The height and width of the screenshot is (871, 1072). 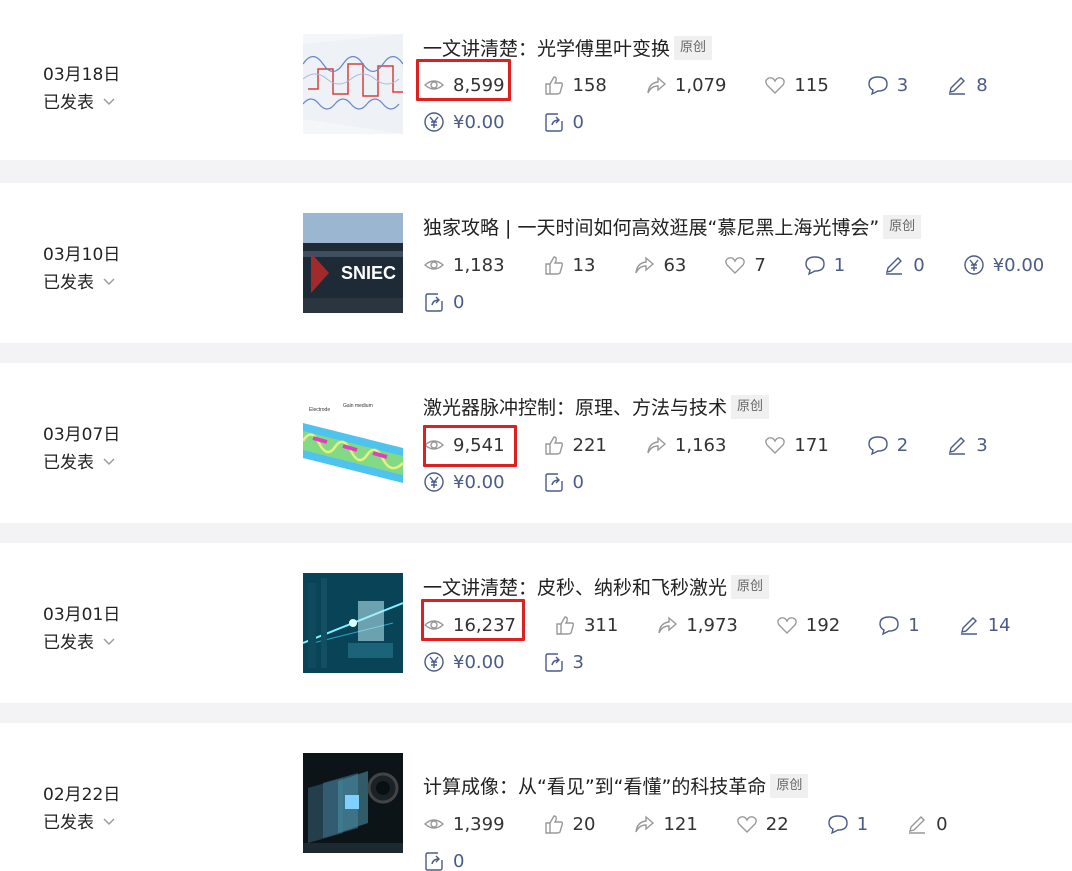 I want to click on shares-count: 1,973, so click(x=712, y=625).